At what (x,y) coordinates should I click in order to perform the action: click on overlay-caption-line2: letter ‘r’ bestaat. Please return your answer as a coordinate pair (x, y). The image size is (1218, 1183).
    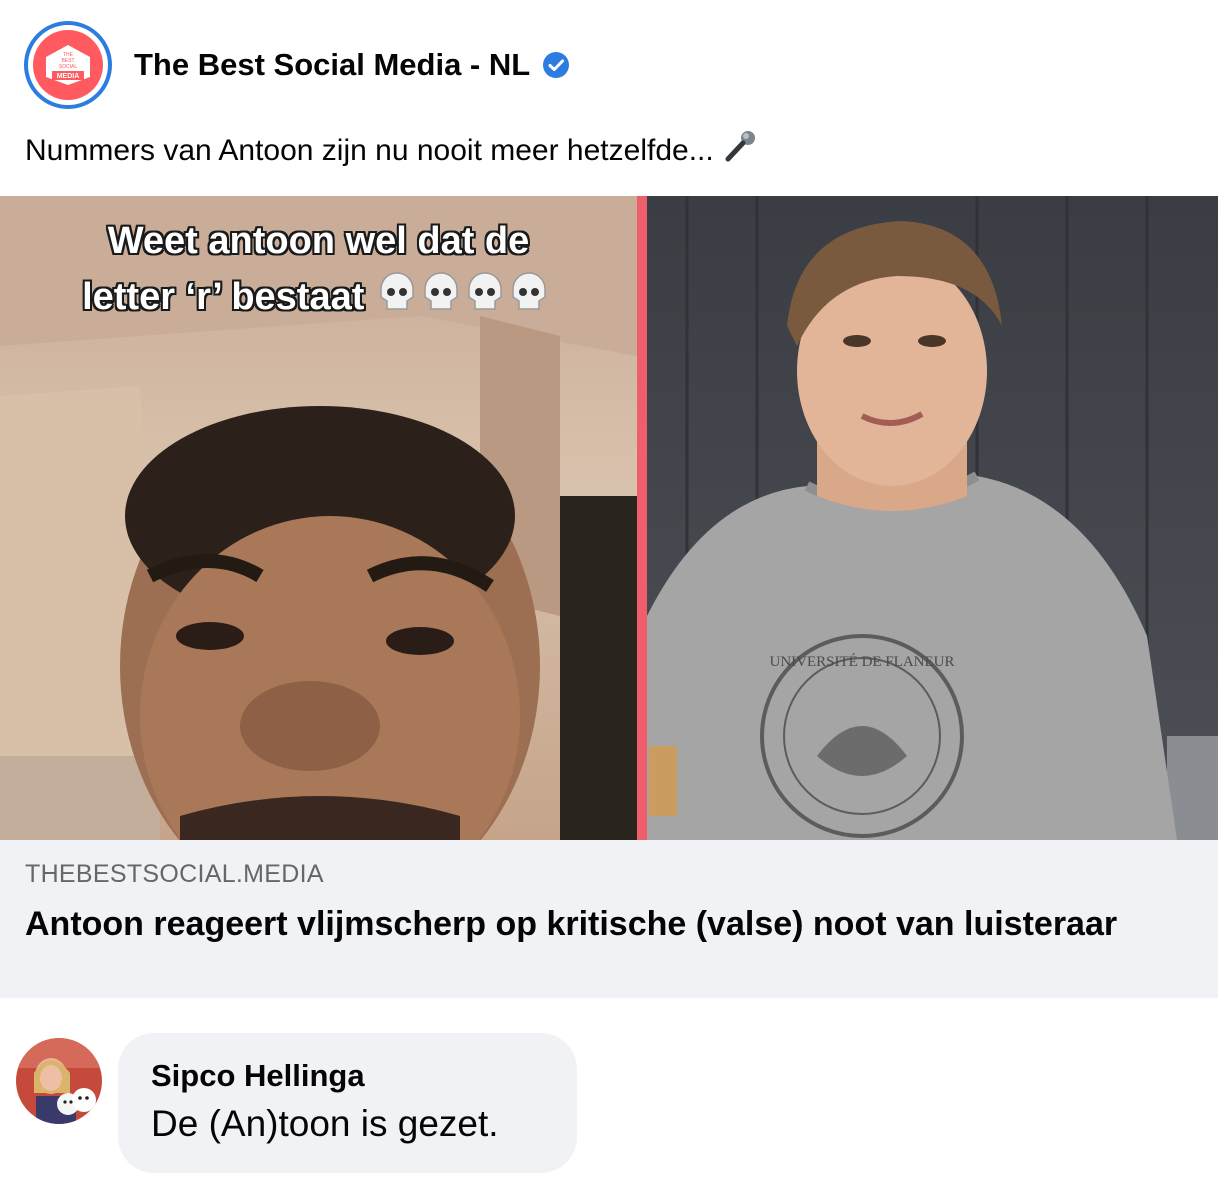
    Looking at the image, I should click on (318, 297).